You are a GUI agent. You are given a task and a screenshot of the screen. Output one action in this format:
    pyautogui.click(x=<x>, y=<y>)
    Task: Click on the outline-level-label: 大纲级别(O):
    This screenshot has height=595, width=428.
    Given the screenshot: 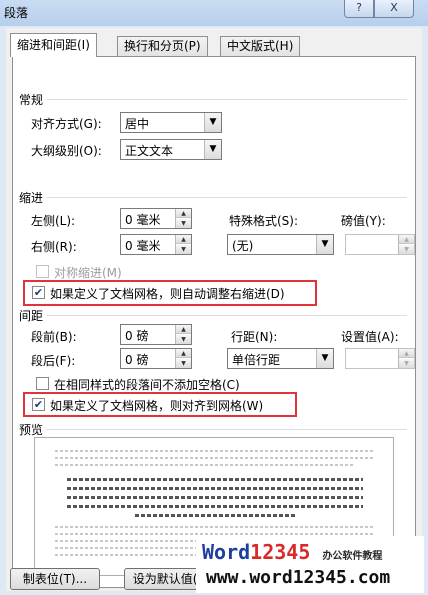 What is the action you would take?
    pyautogui.click(x=66, y=151)
    